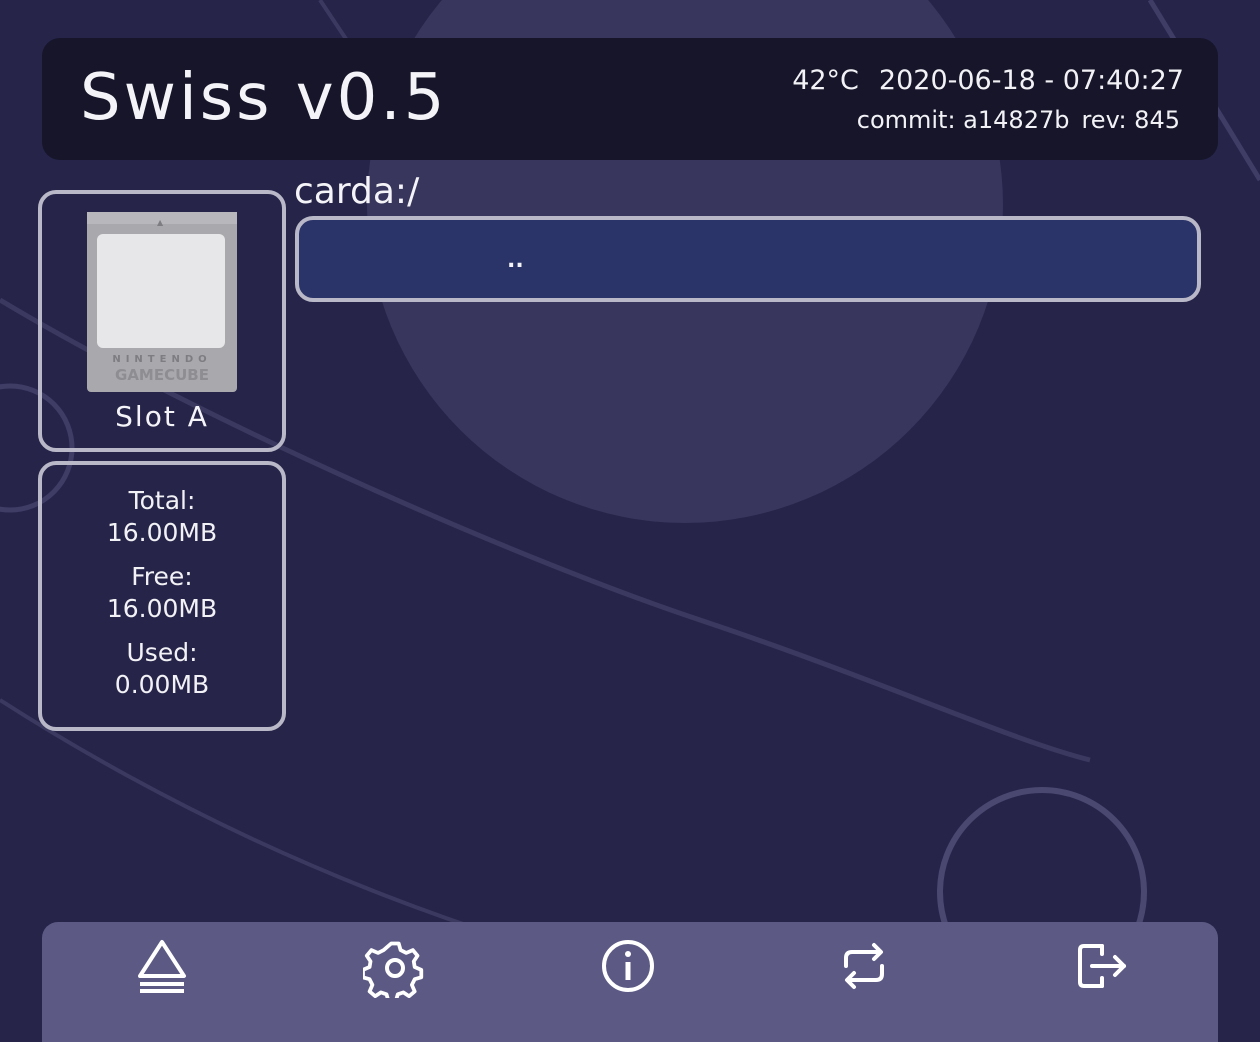 The height and width of the screenshot is (1042, 1260). I want to click on temperature-readout: 42°C, so click(825, 80).